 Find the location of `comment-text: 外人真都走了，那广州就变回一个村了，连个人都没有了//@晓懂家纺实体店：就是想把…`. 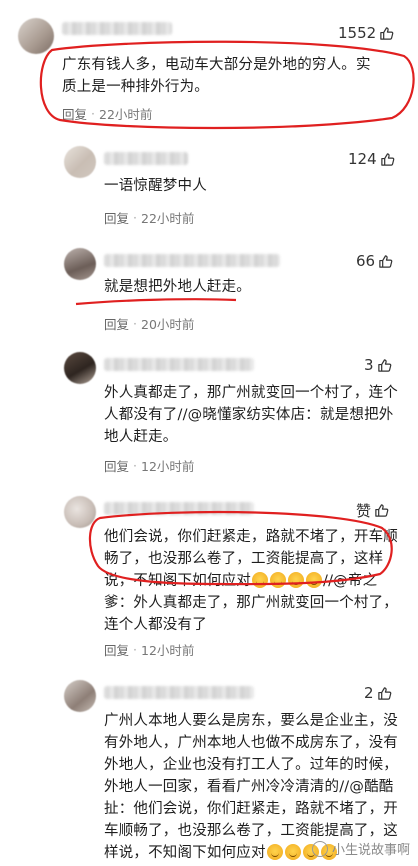

comment-text: 外人真都走了，那广州就变回一个村了，连个人都没有了//@晓懂家纺实体店：就是想把… is located at coordinates (251, 415).